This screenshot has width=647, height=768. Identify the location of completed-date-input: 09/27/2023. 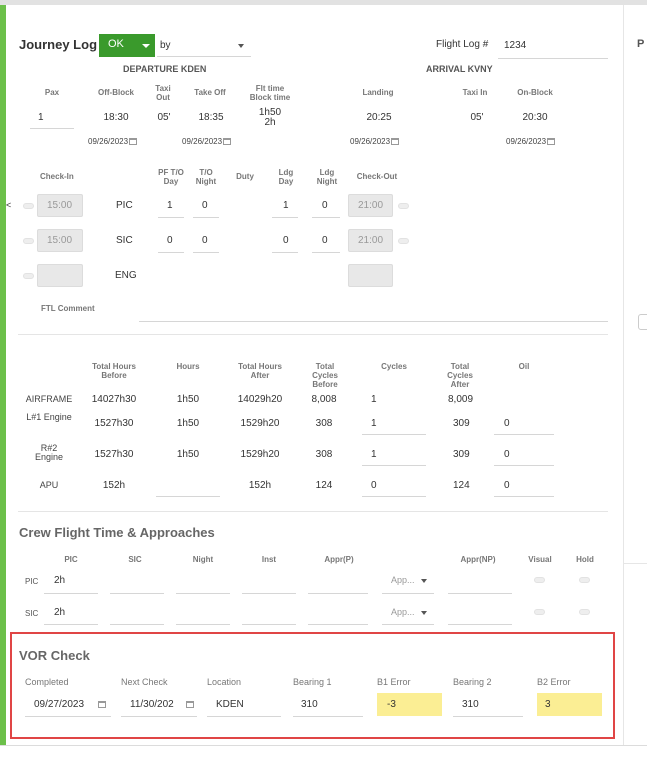
(59, 704).